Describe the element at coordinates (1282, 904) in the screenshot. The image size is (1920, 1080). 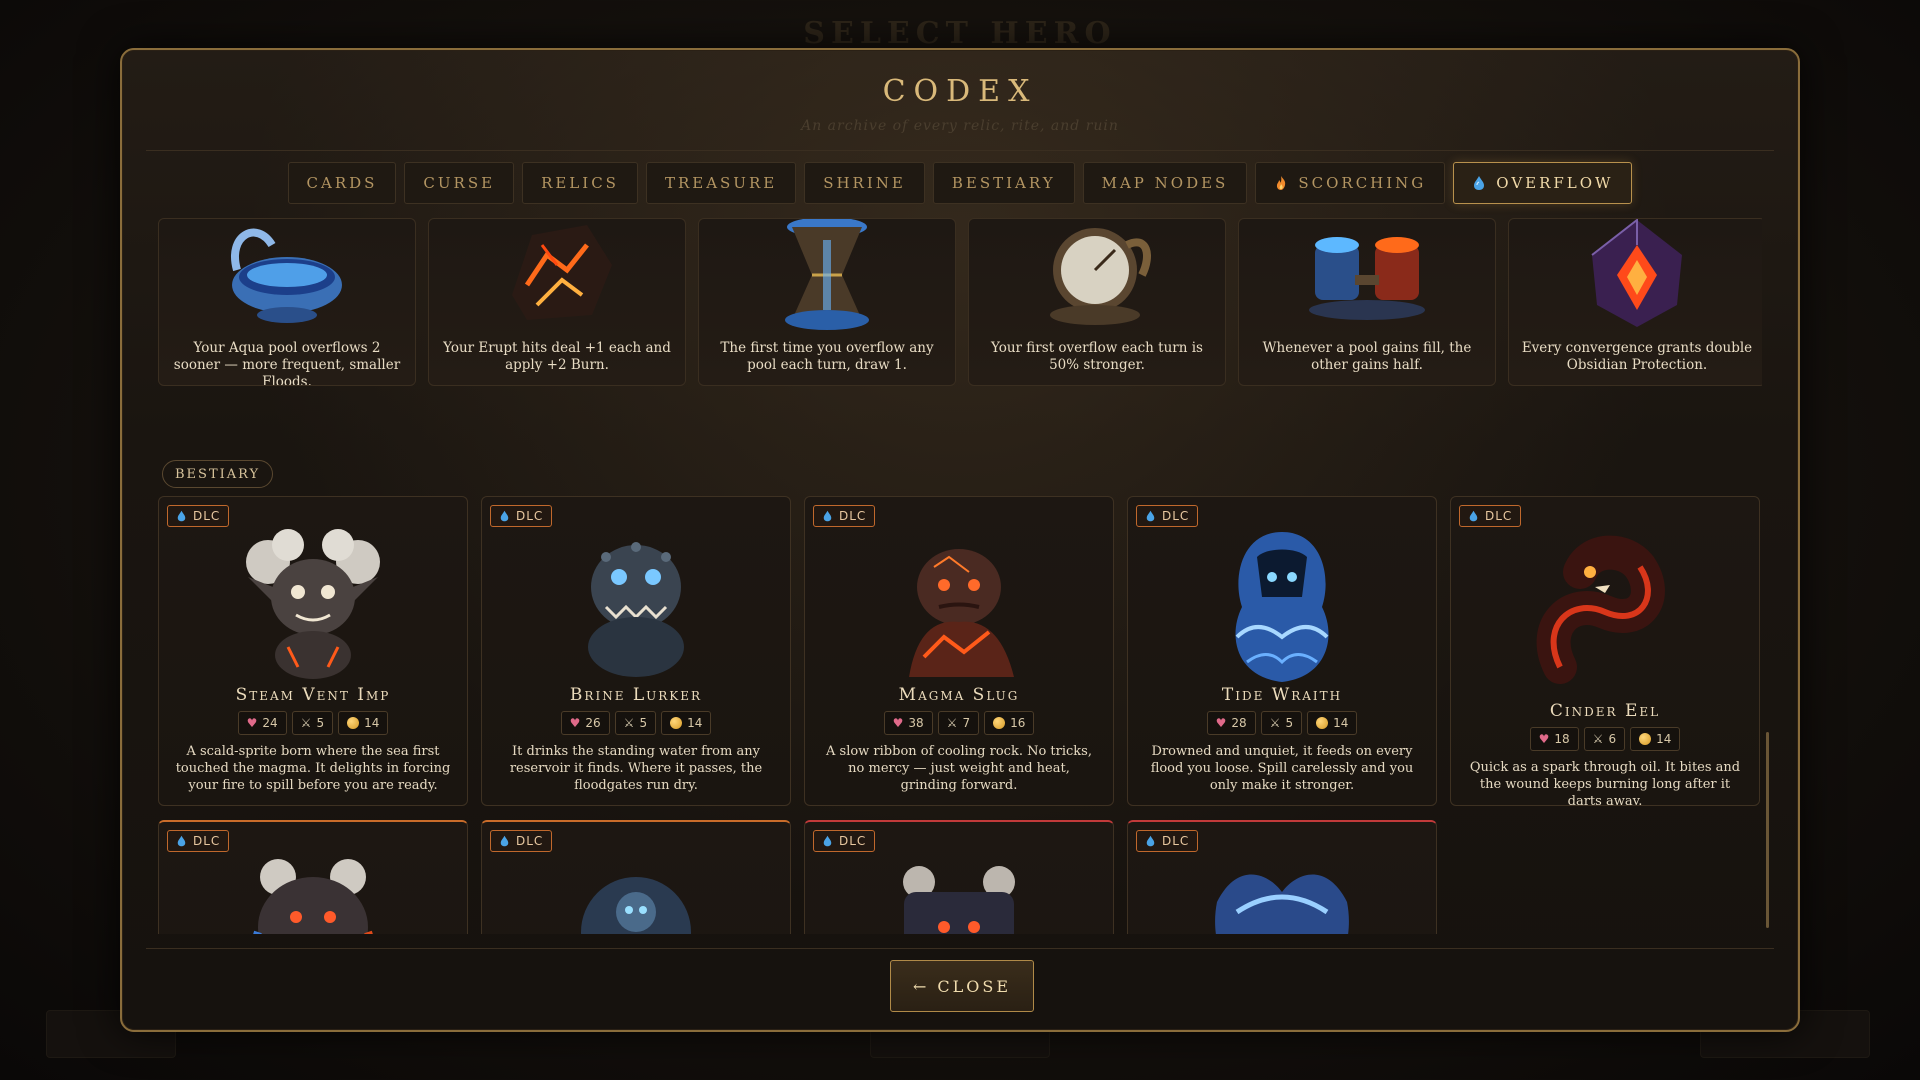
I see `abyssal-leviathan-art` at that location.